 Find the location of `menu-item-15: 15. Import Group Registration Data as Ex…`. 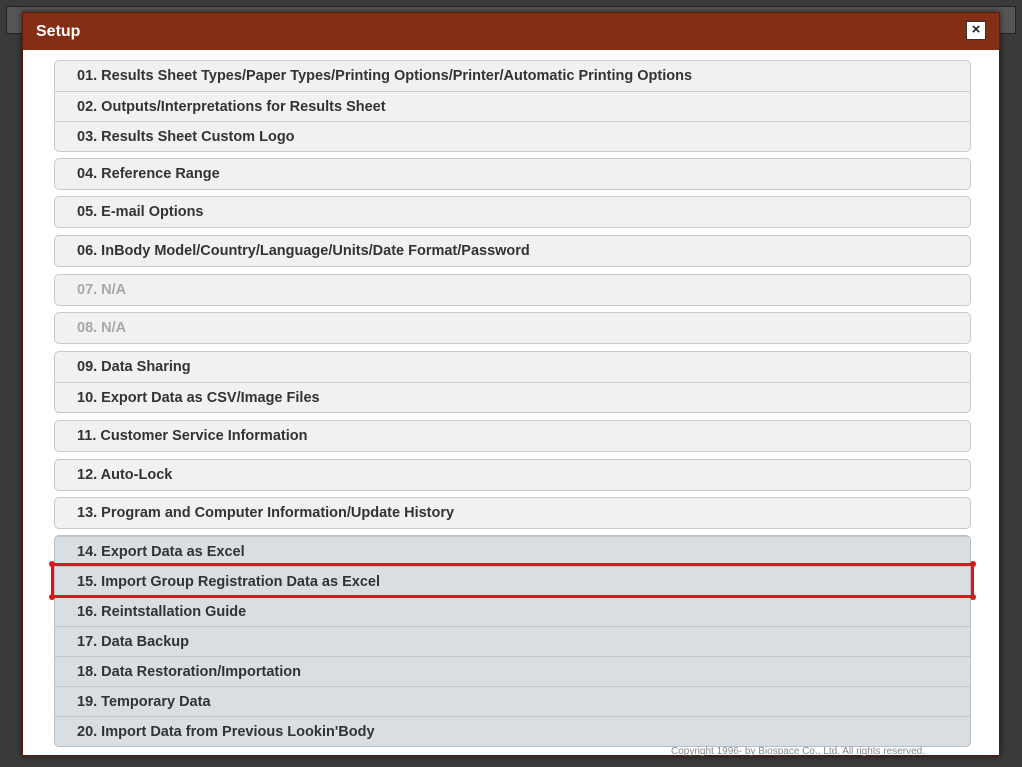

menu-item-15: 15. Import Group Registration Data as Ex… is located at coordinates (512, 581).